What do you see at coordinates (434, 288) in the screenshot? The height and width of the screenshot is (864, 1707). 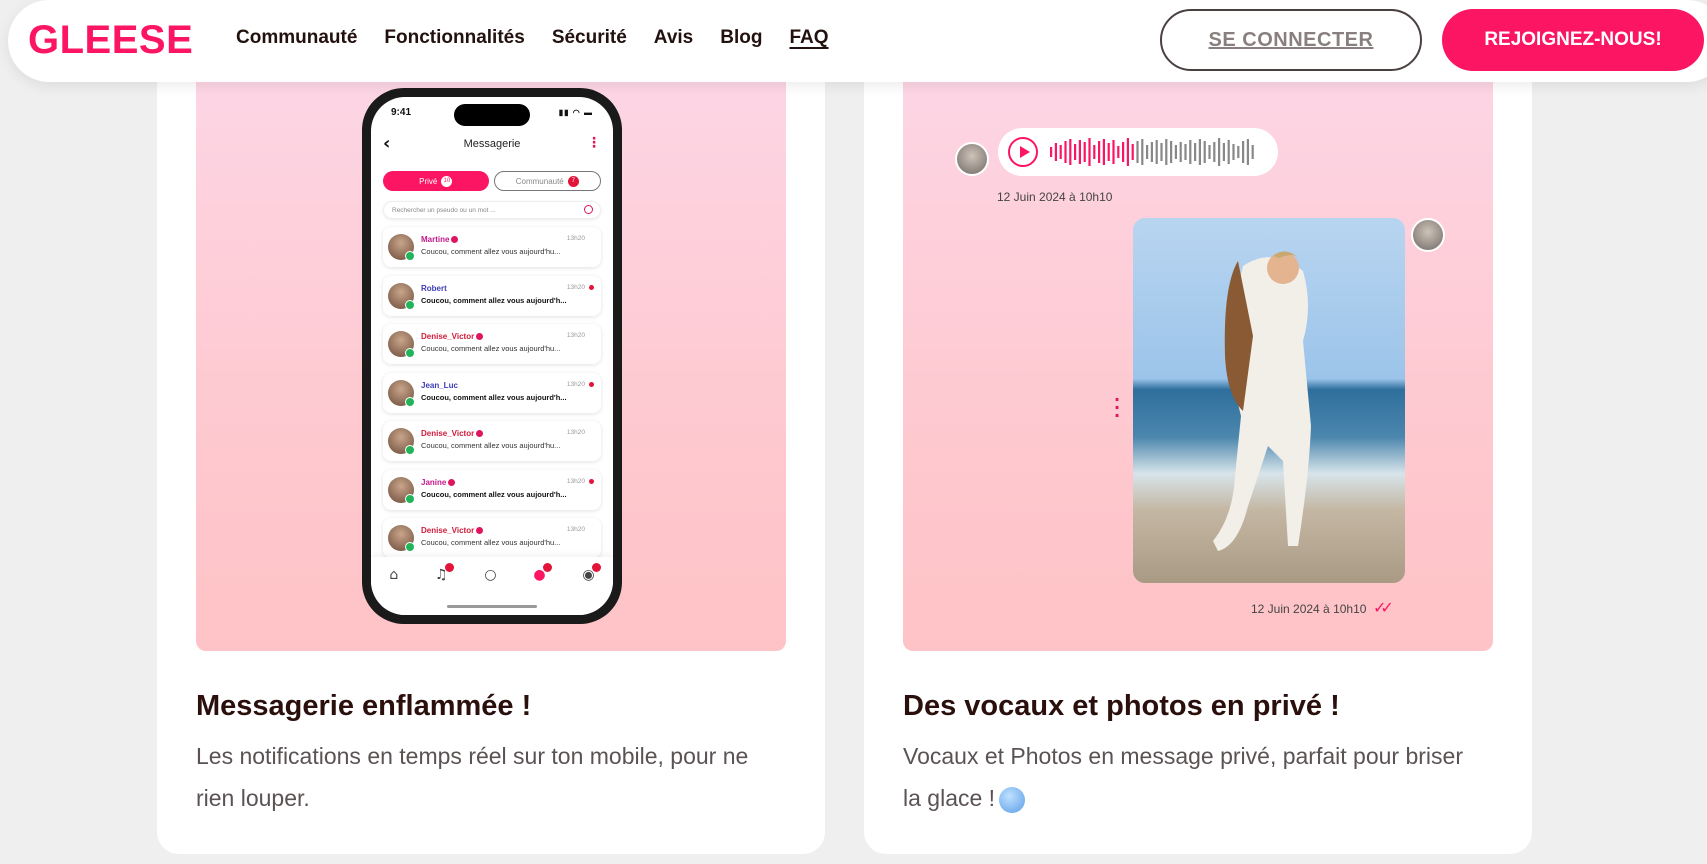 I see `conversation-name-text: Robert` at bounding box center [434, 288].